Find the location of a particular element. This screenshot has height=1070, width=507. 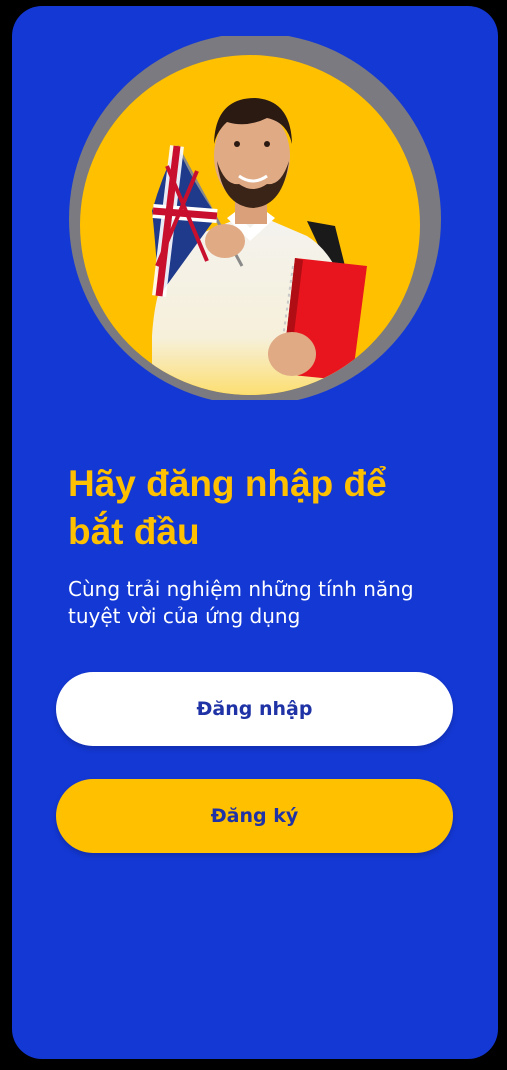

page-title: Hãy đăng nhập để bắt đầu is located at coordinates (227, 507).